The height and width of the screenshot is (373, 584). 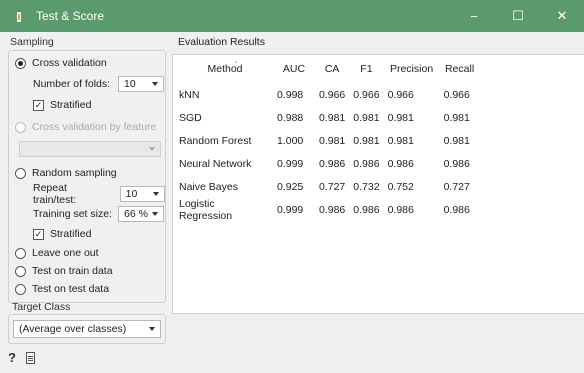 I want to click on title-bar: Test & Score − ☐ ✕, so click(x=292, y=16).